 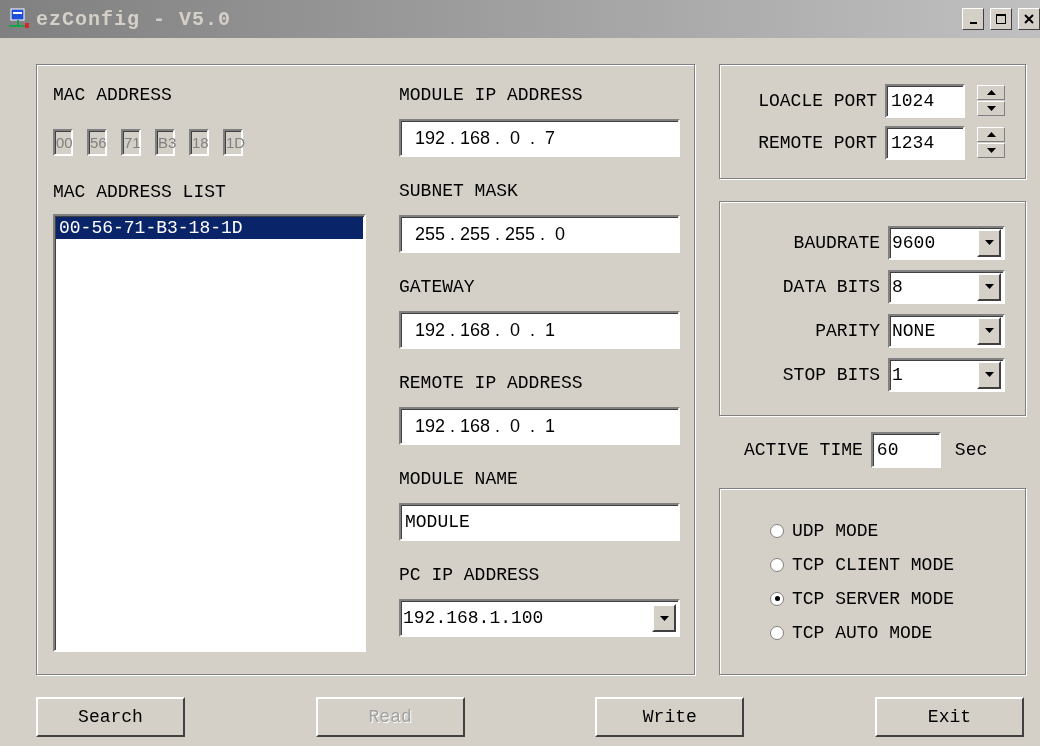 What do you see at coordinates (817, 100) in the screenshot?
I see `field-label: LOACLE PORT` at bounding box center [817, 100].